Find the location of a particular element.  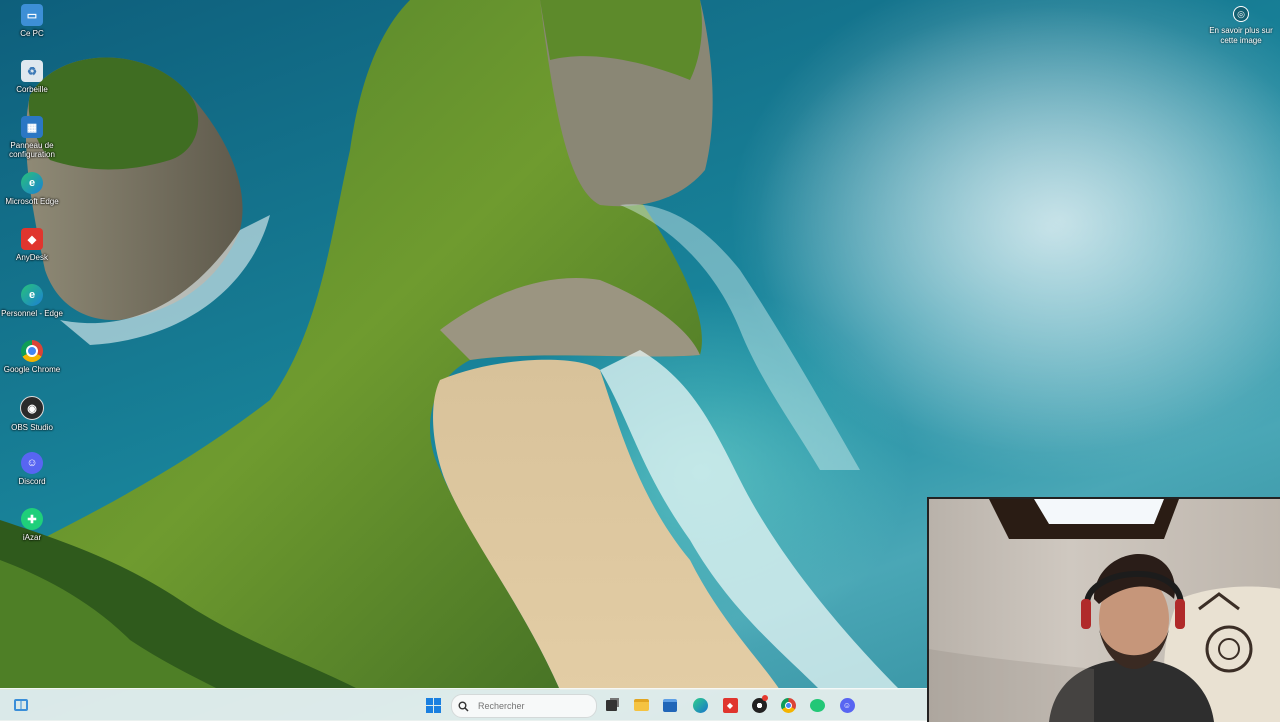

taskbar-file-explorer is located at coordinates (641, 705).